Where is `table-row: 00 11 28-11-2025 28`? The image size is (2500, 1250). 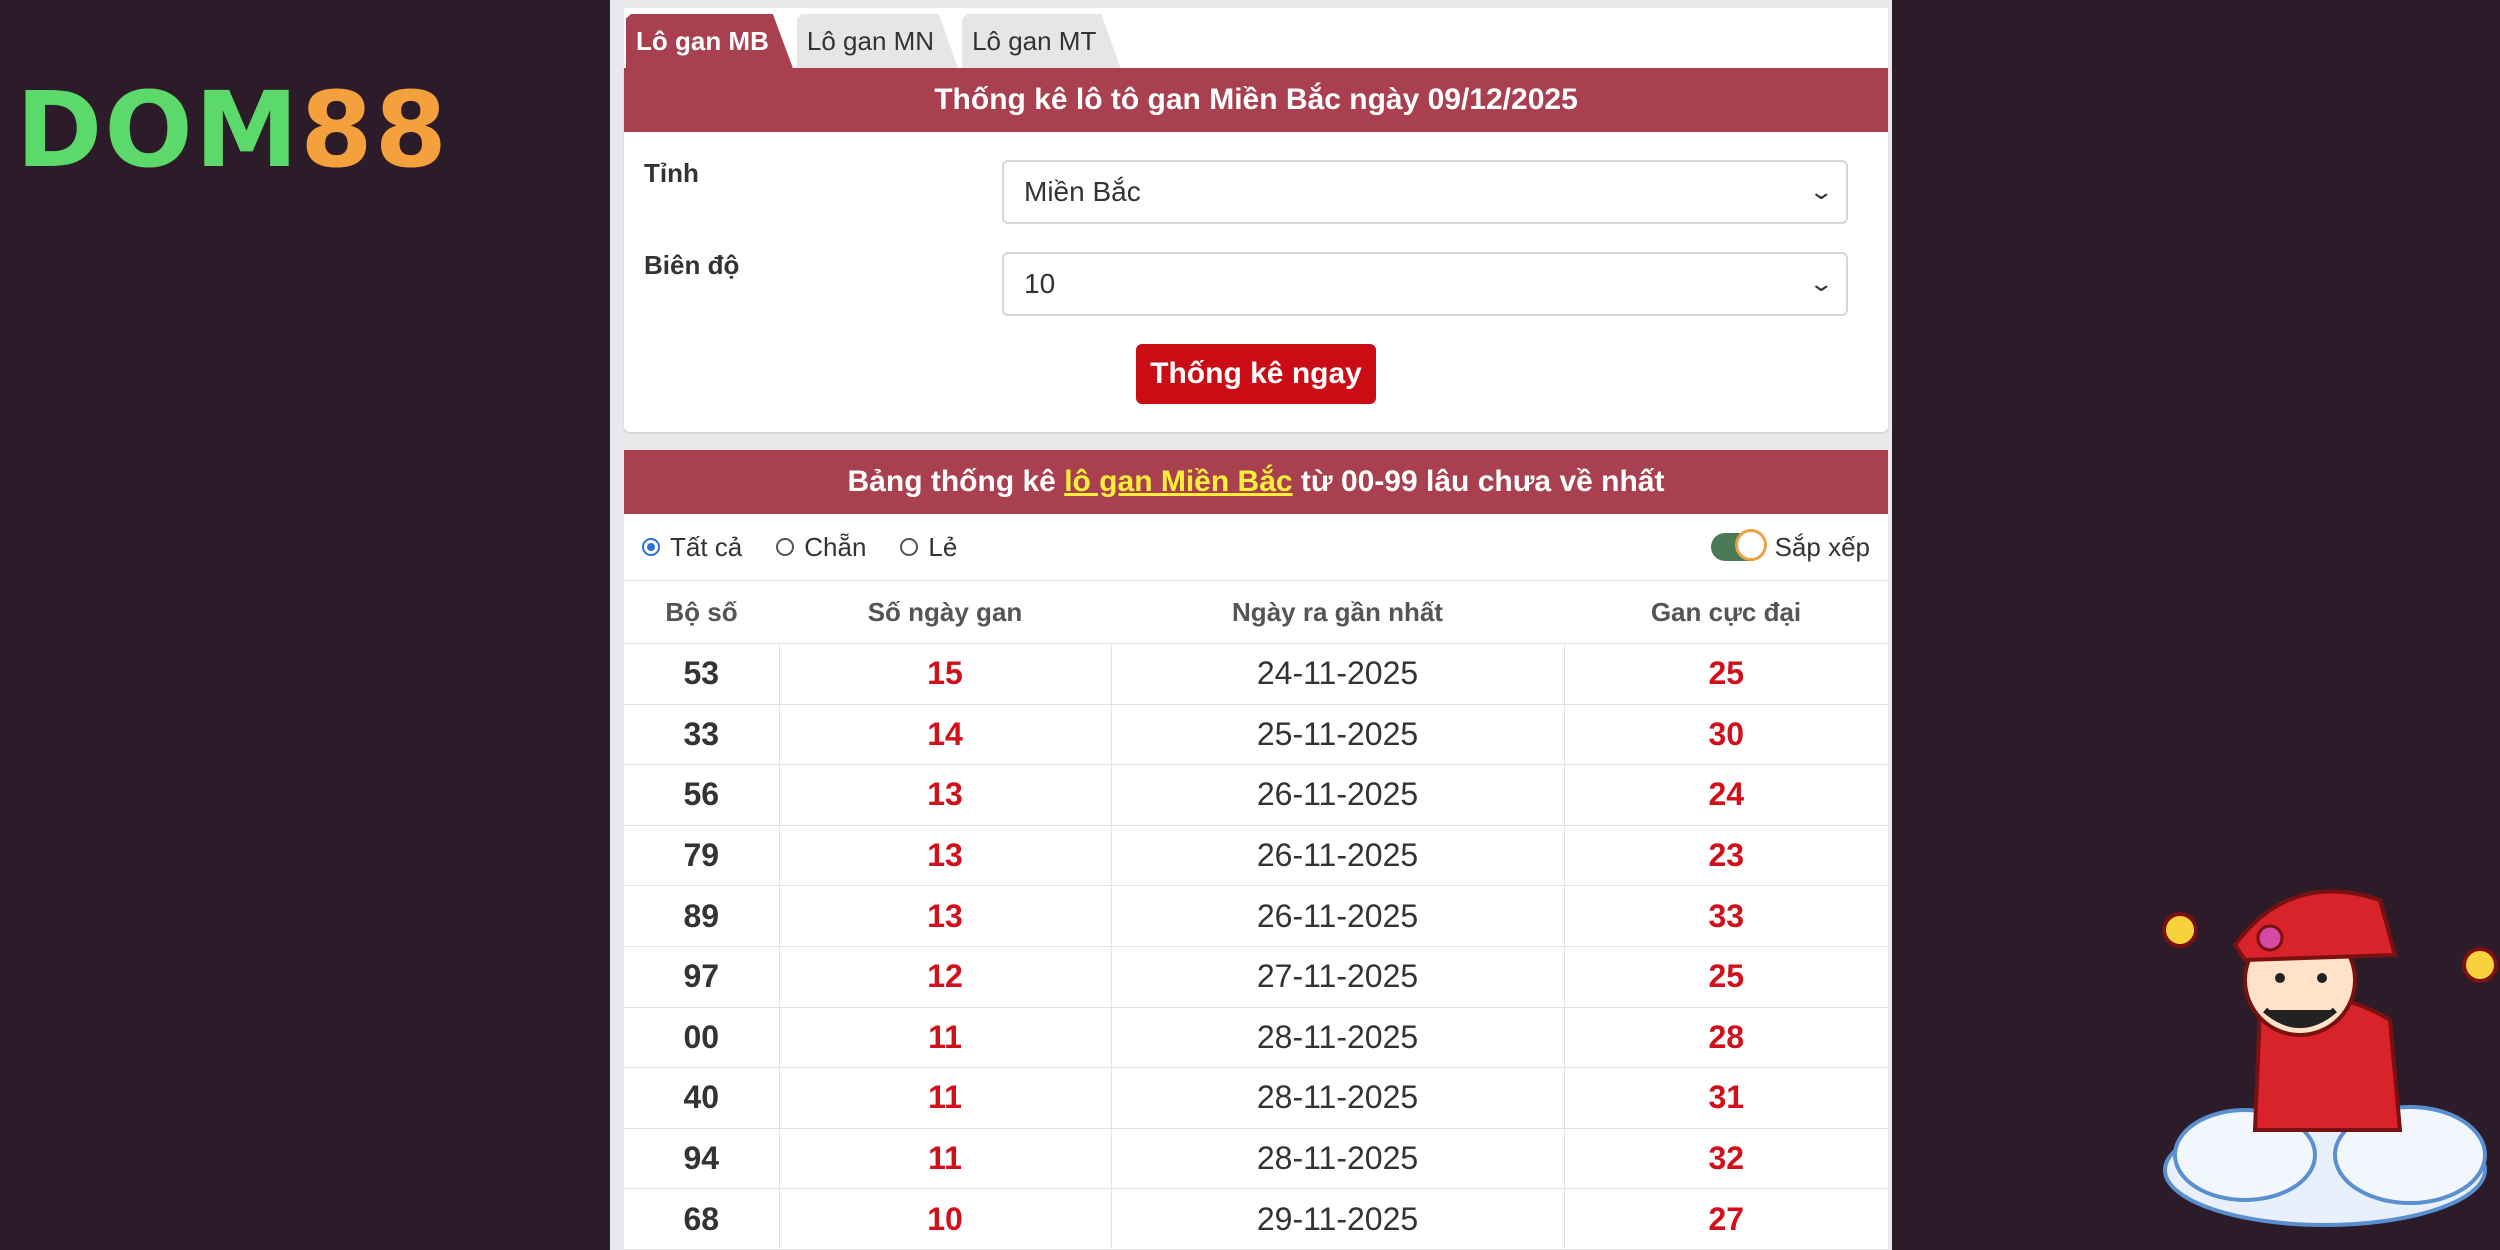
table-row: 00 11 28-11-2025 28 is located at coordinates (1256, 1038).